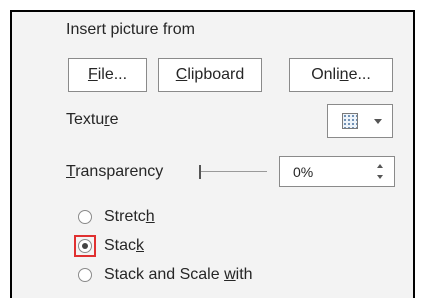  I want to click on insert-picture-heading: Insert picture from, so click(130, 29).